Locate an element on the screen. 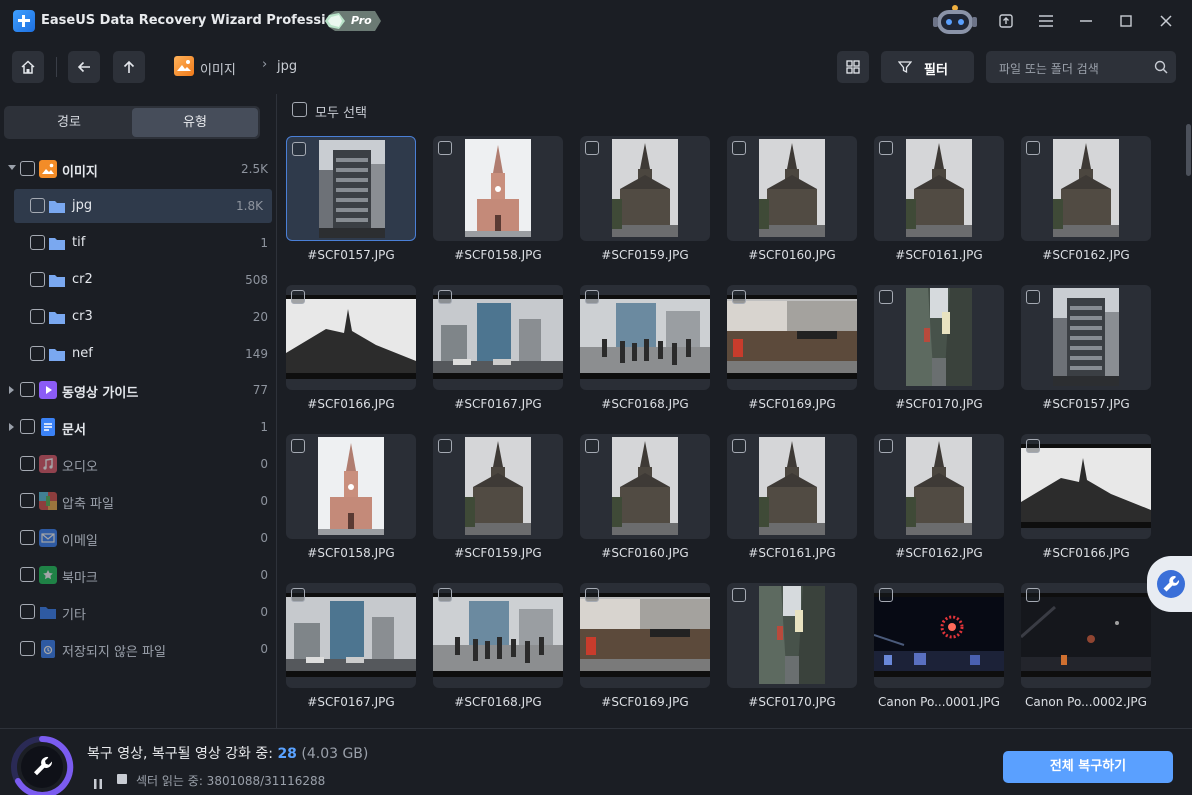 Image resolution: width=1192 pixels, height=795 pixels. tab-path: 경로 is located at coordinates (69, 122).